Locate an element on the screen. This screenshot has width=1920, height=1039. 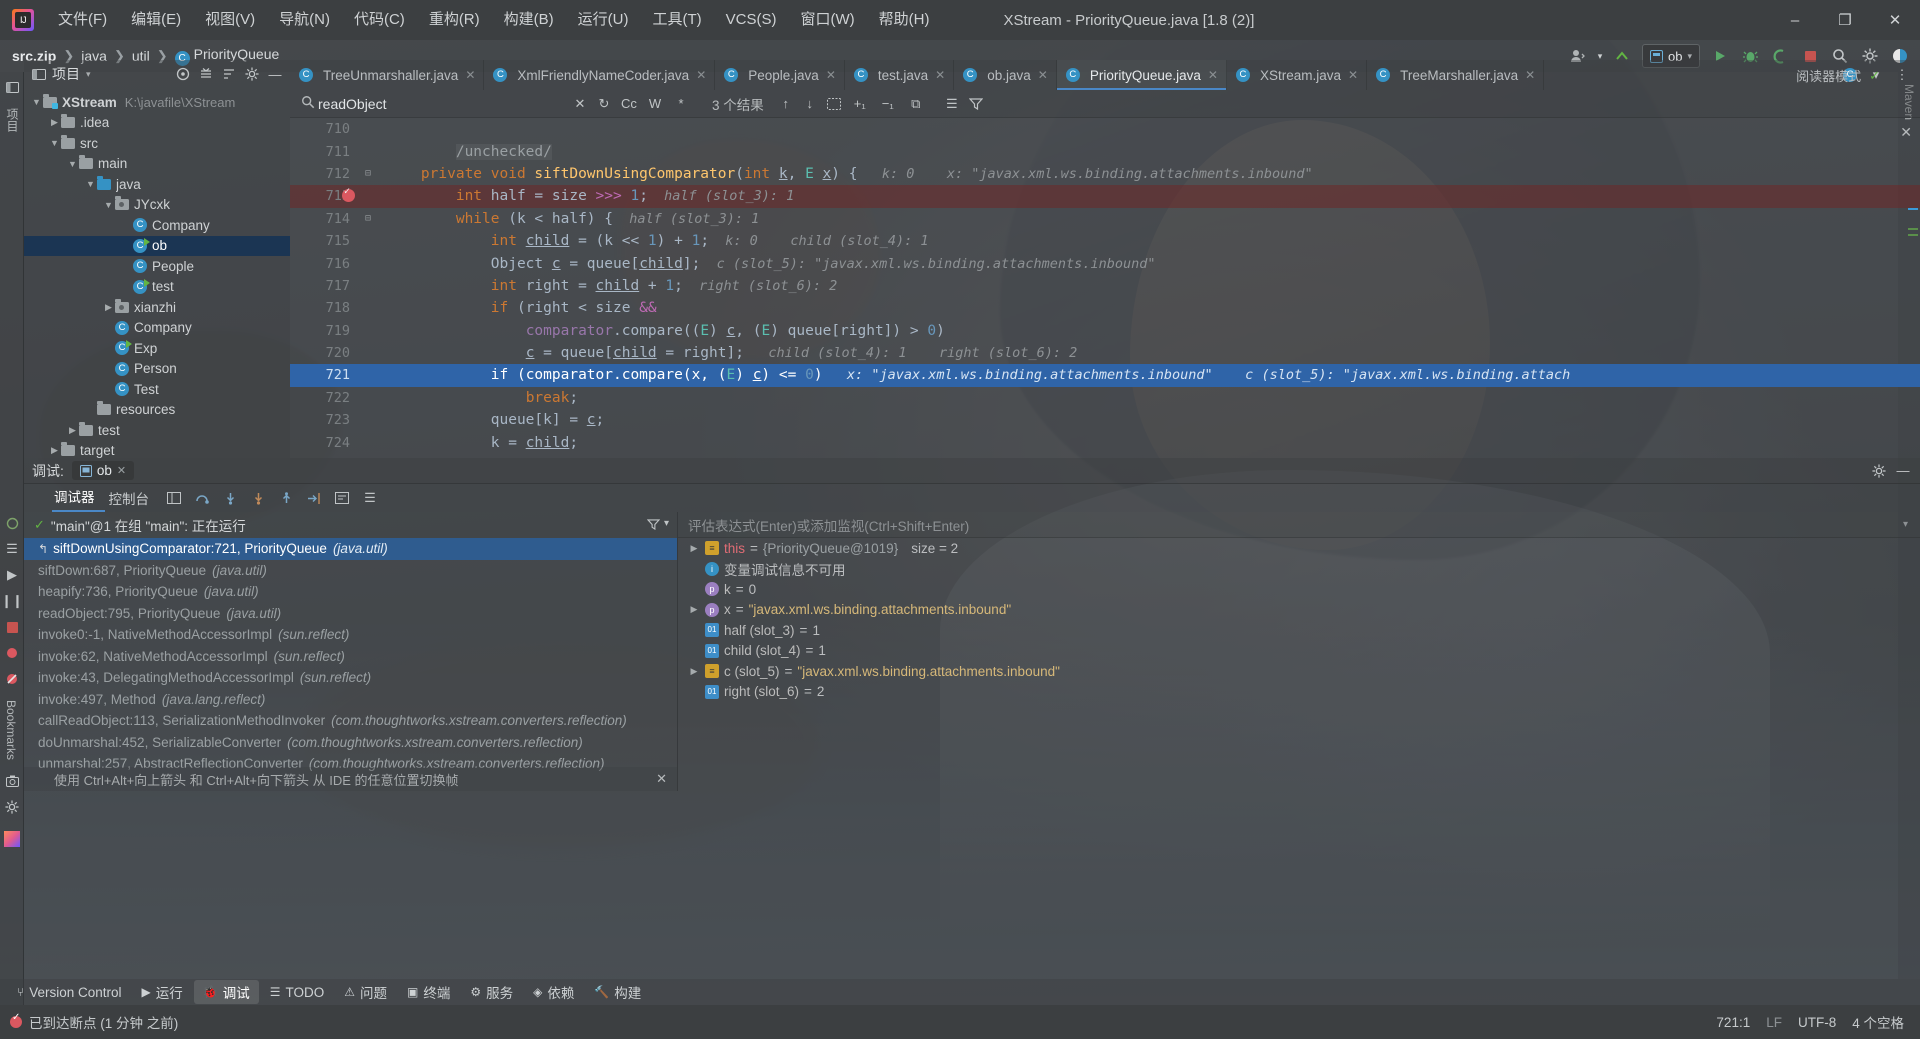
step-into-icon is located at coordinates (230, 498).